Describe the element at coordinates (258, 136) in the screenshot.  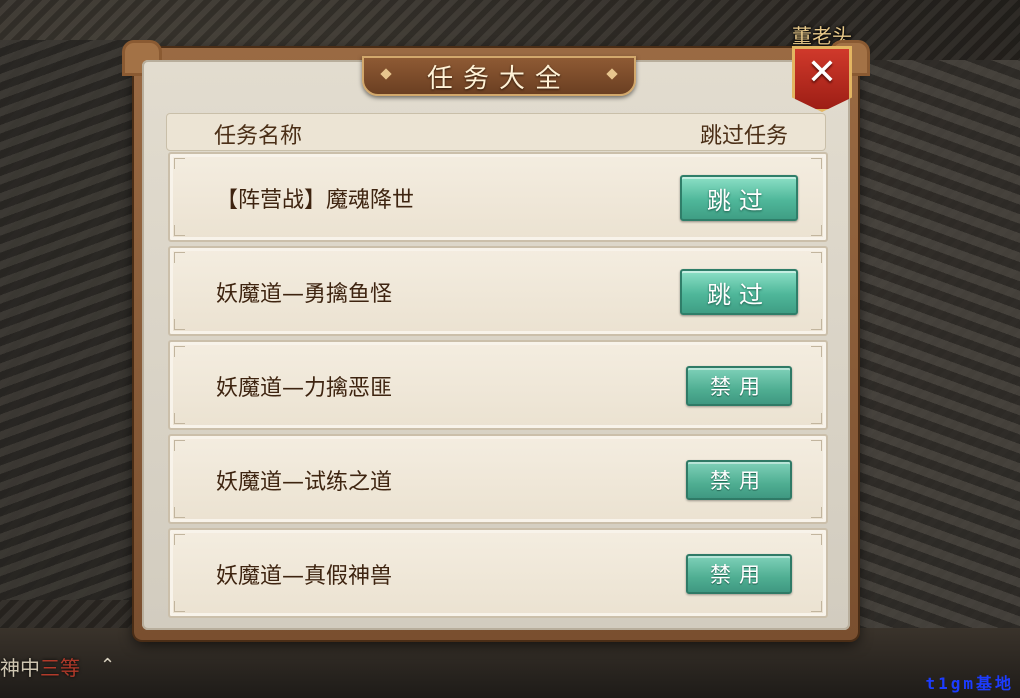
I see `header-task-name: 任务名称` at that location.